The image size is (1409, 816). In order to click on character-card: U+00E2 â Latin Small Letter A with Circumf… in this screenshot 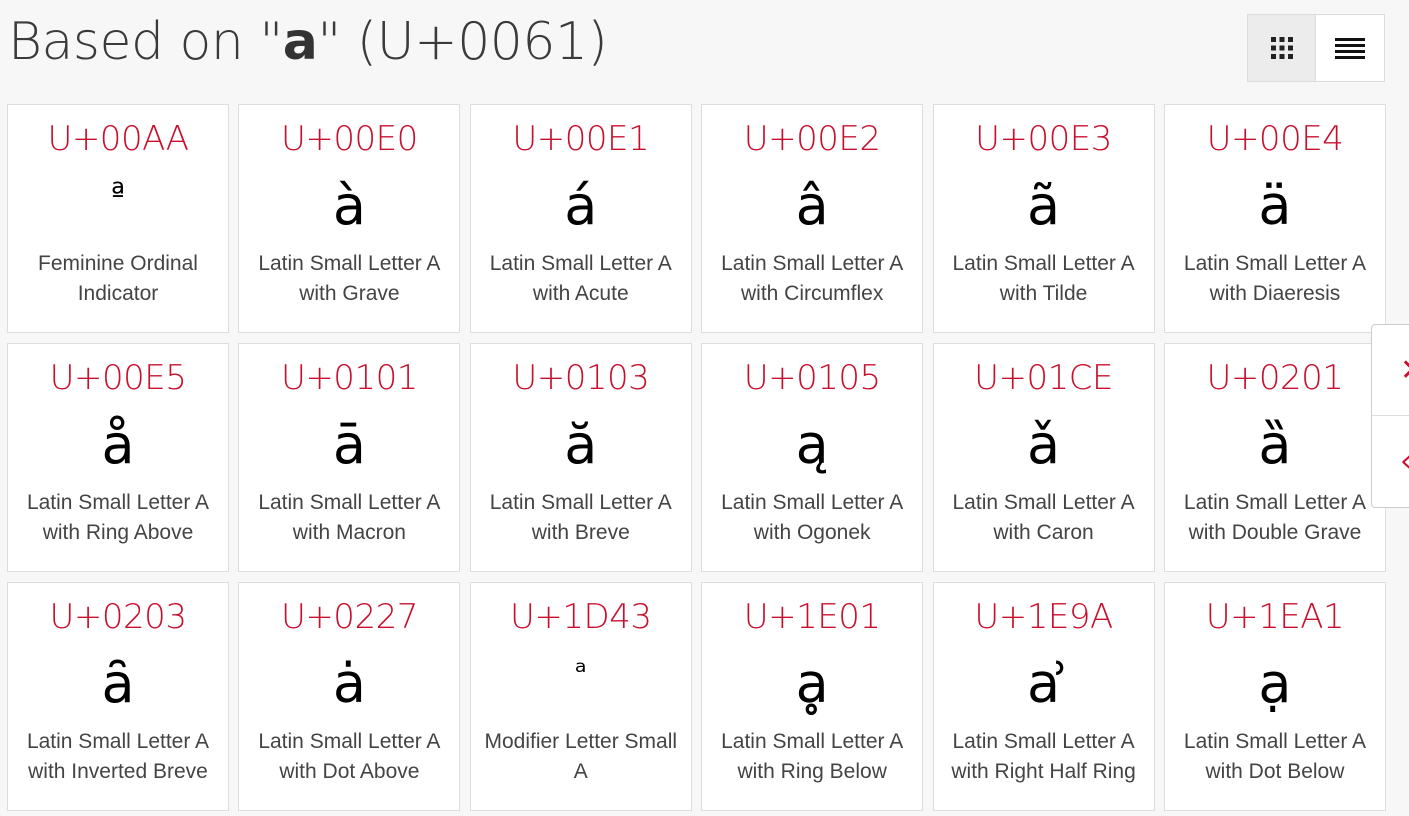, I will do `click(812, 218)`.